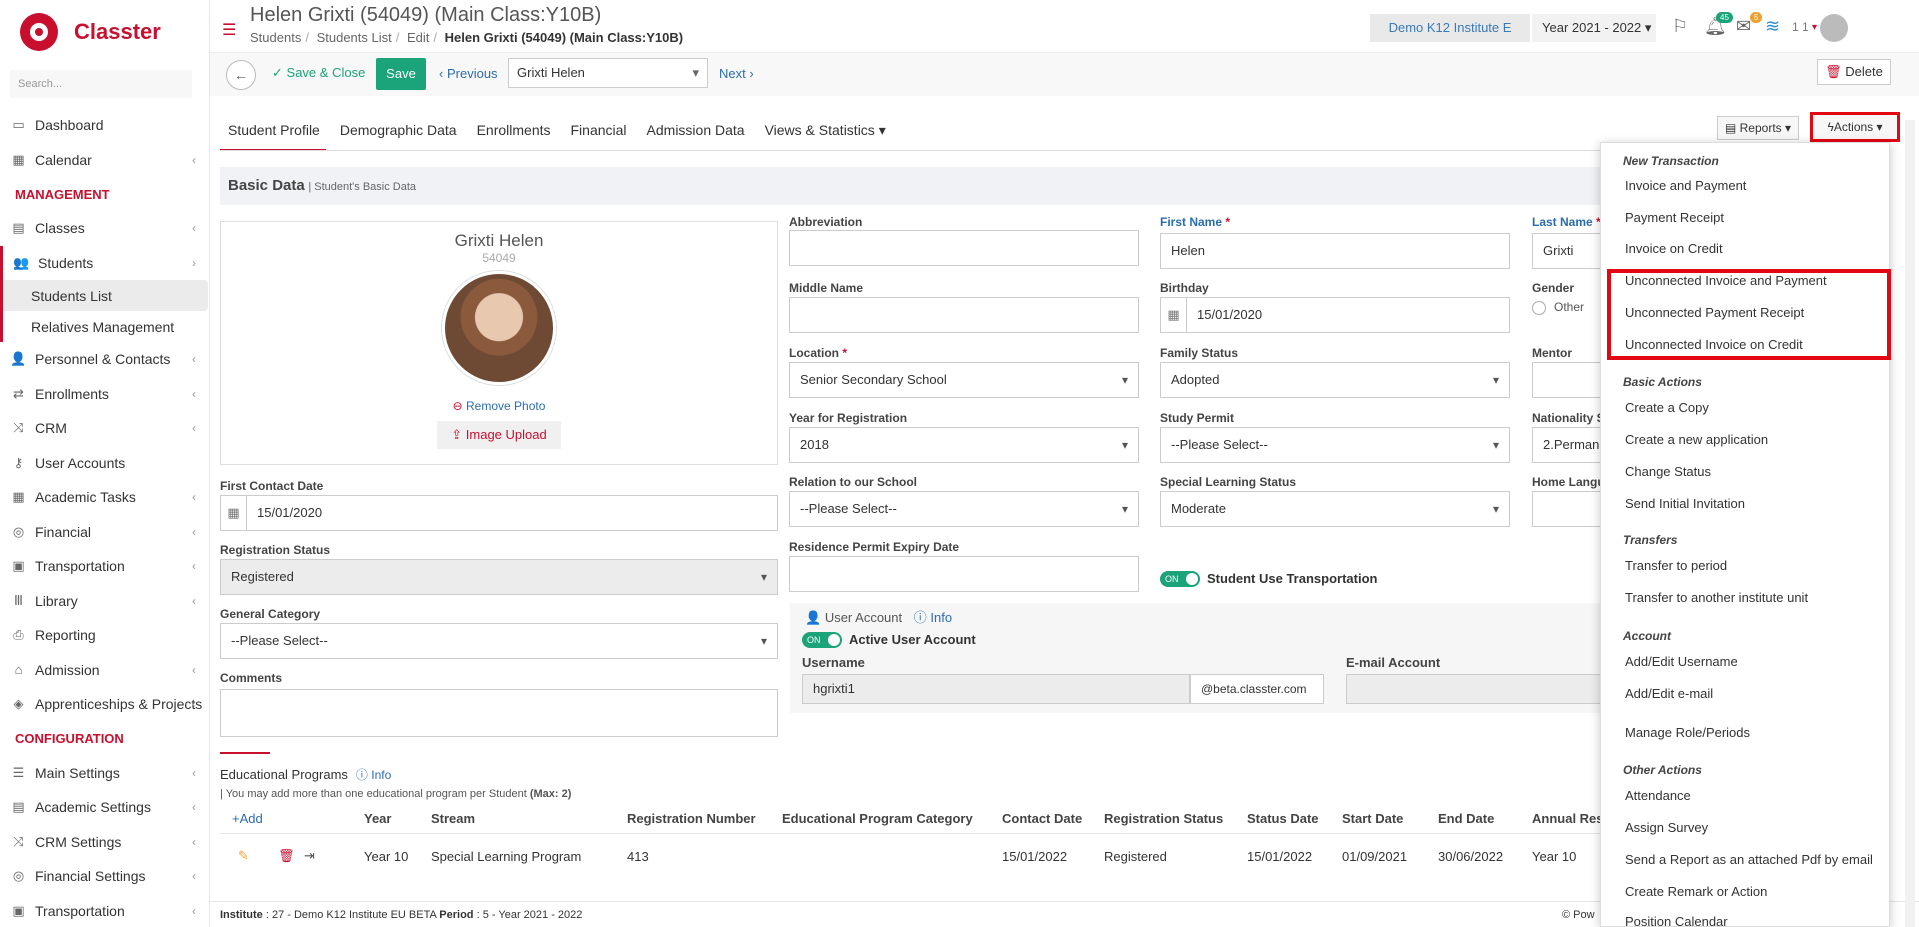 This screenshot has height=927, width=1919. I want to click on reports-button: ▤ Reports ▾, so click(1758, 128).